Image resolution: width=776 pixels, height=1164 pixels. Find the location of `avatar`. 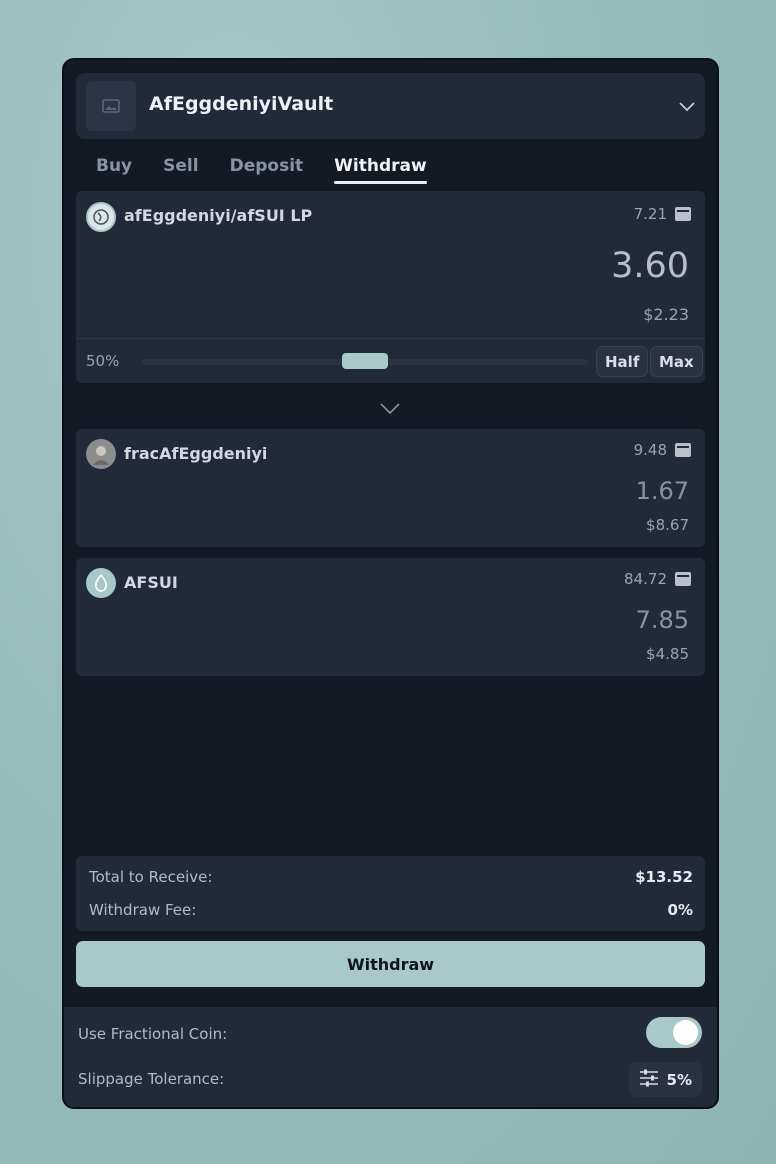

avatar is located at coordinates (101, 454).